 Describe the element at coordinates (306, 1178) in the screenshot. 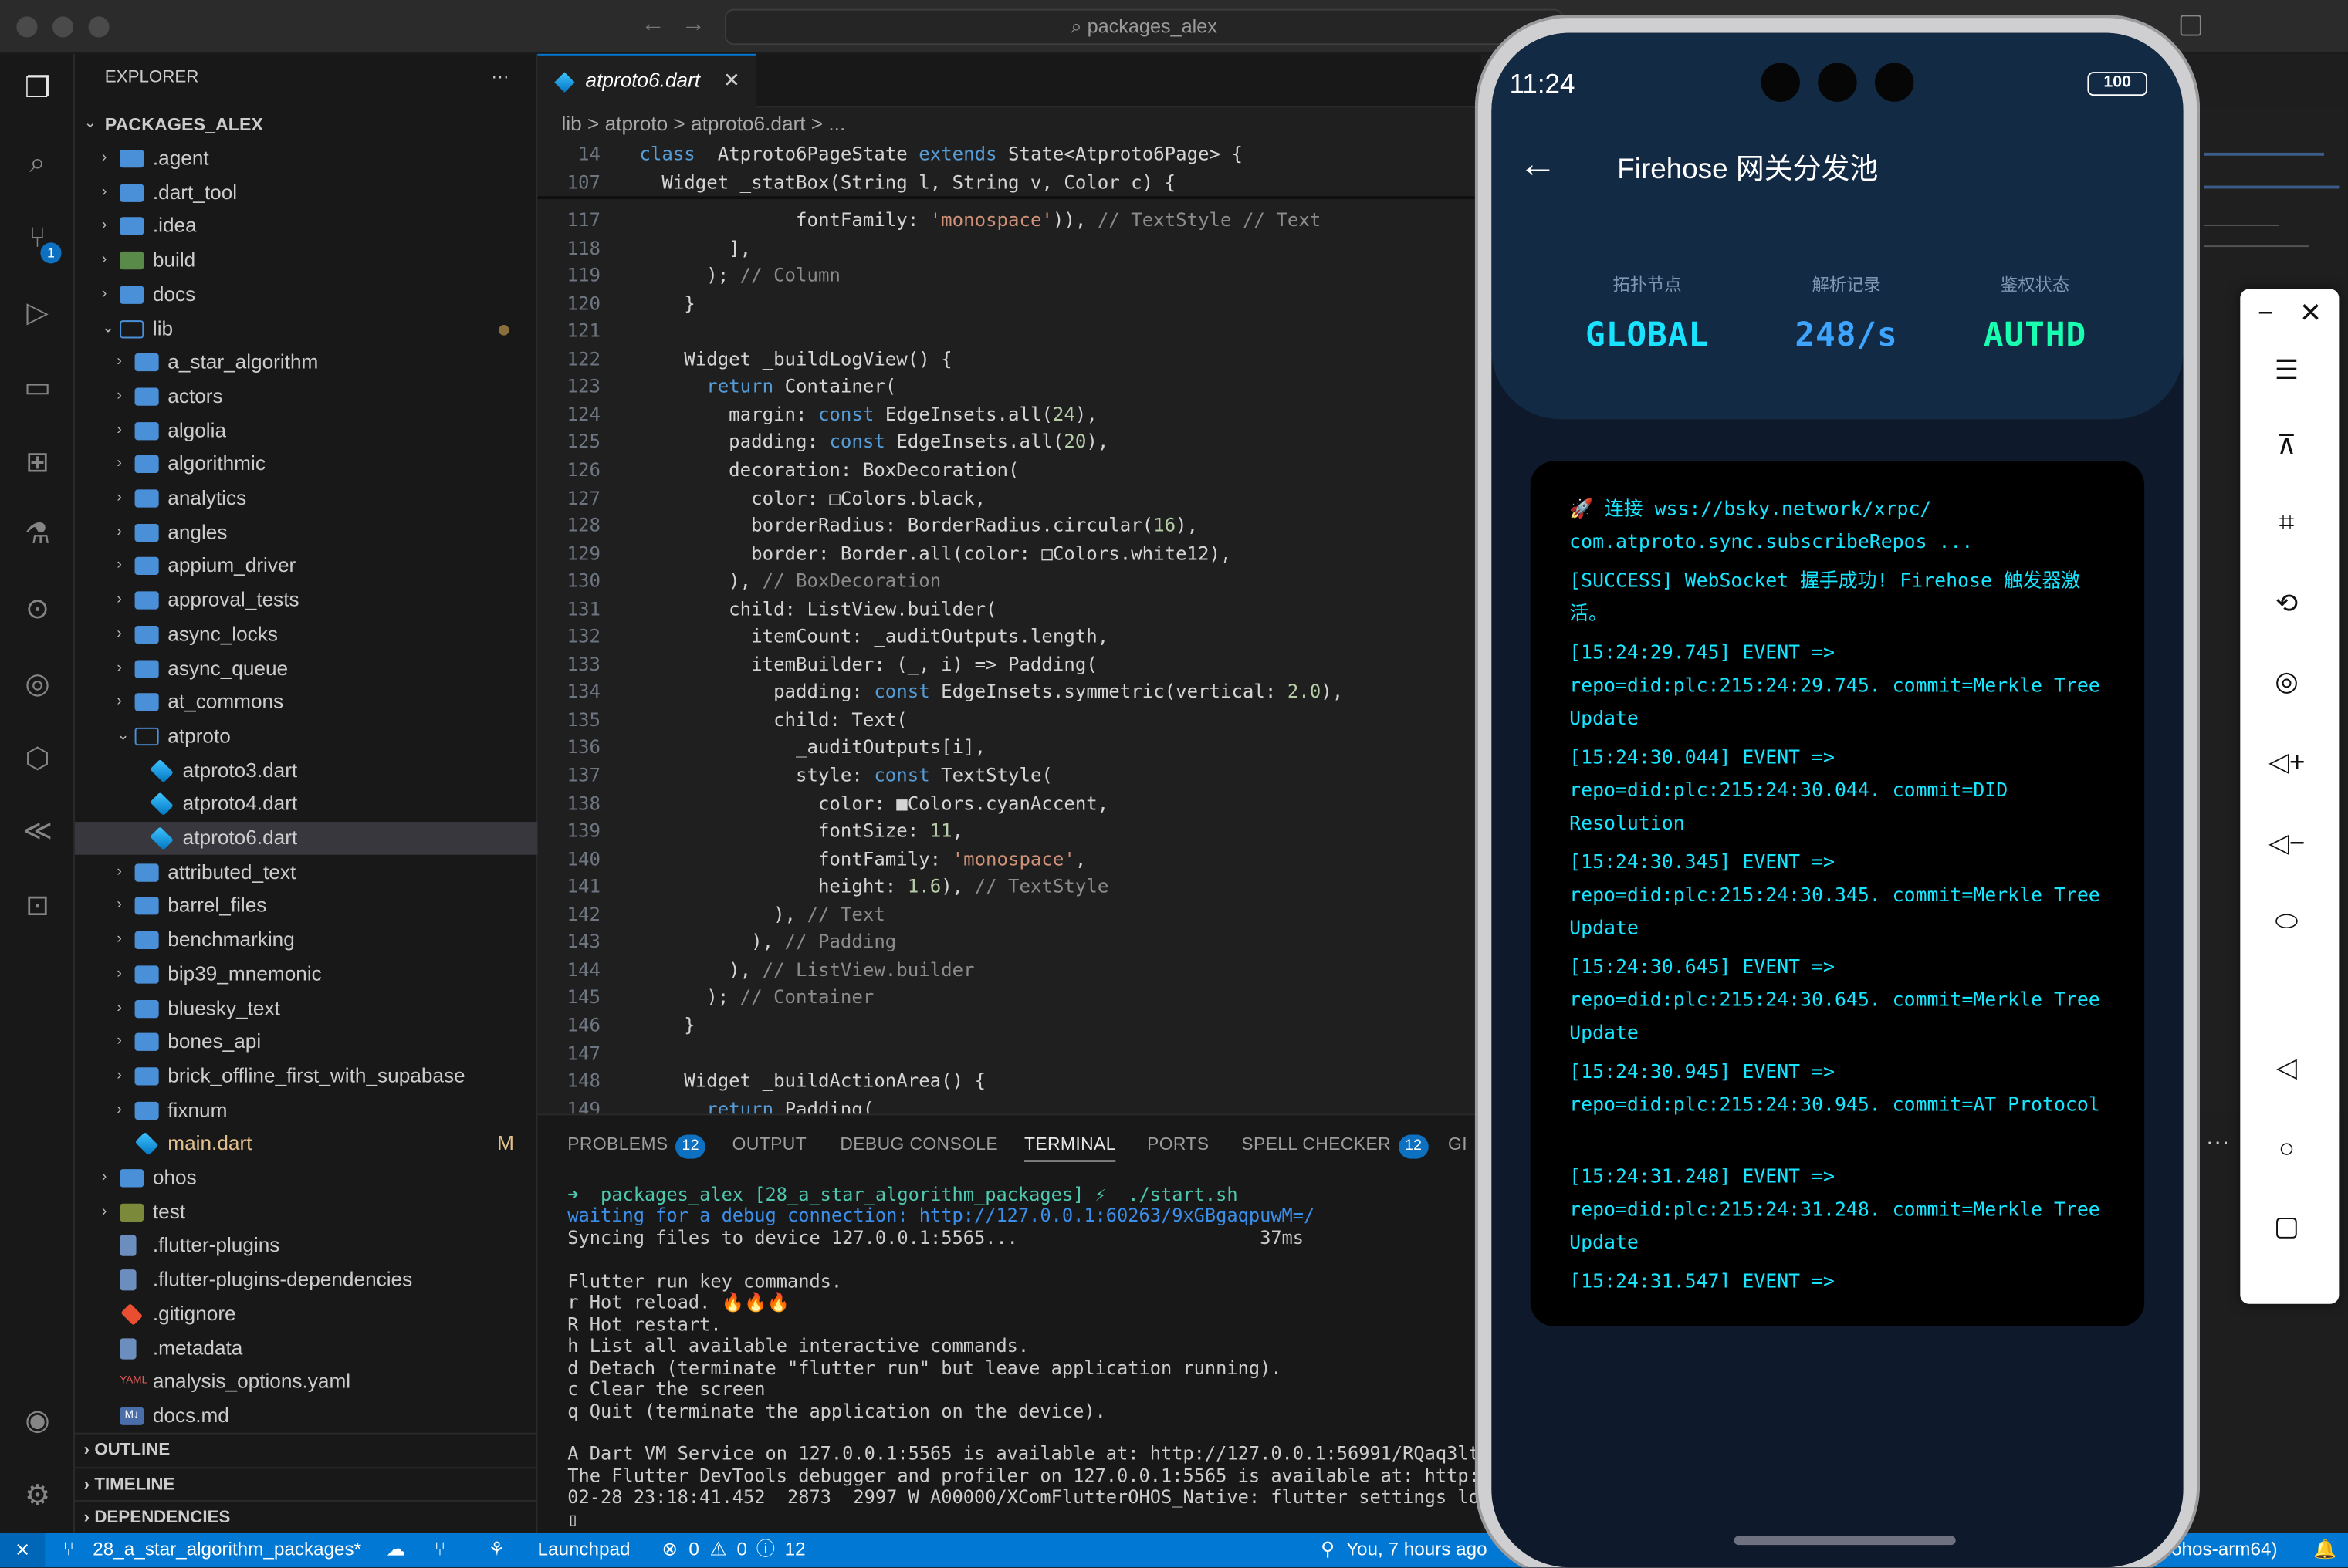

I see `tree-item: › ohos` at that location.